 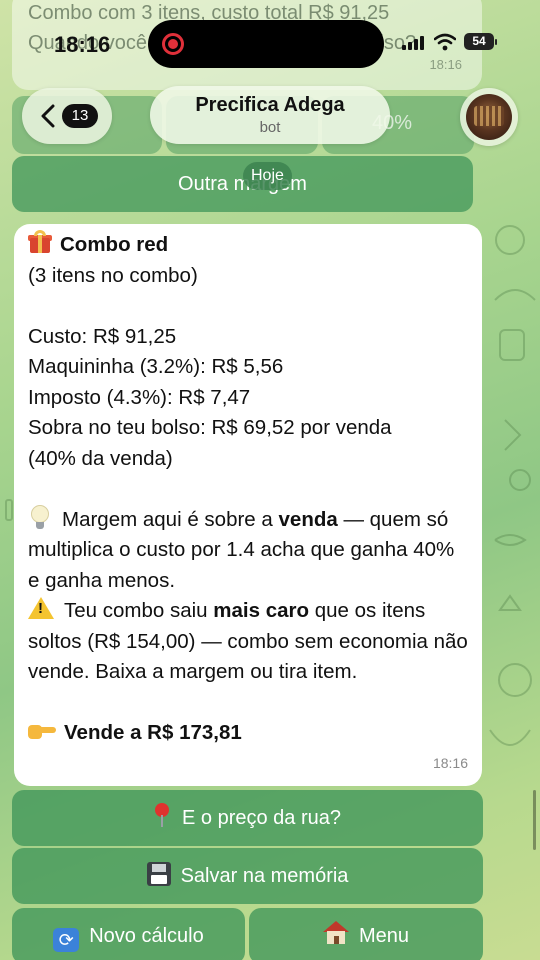 What do you see at coordinates (173, 44) in the screenshot?
I see `screen-recording-icon` at bounding box center [173, 44].